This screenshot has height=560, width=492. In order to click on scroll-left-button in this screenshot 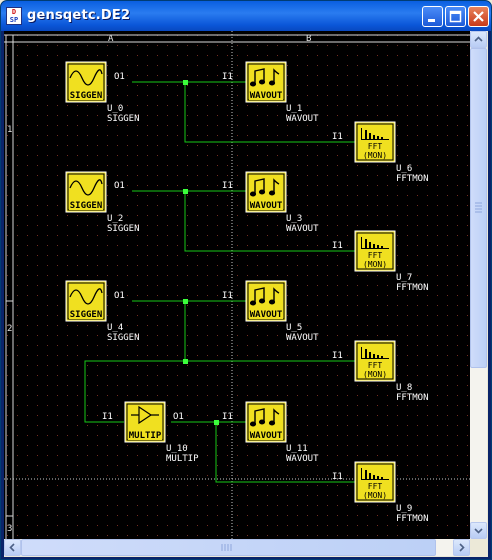, I will do `click(12, 547)`.